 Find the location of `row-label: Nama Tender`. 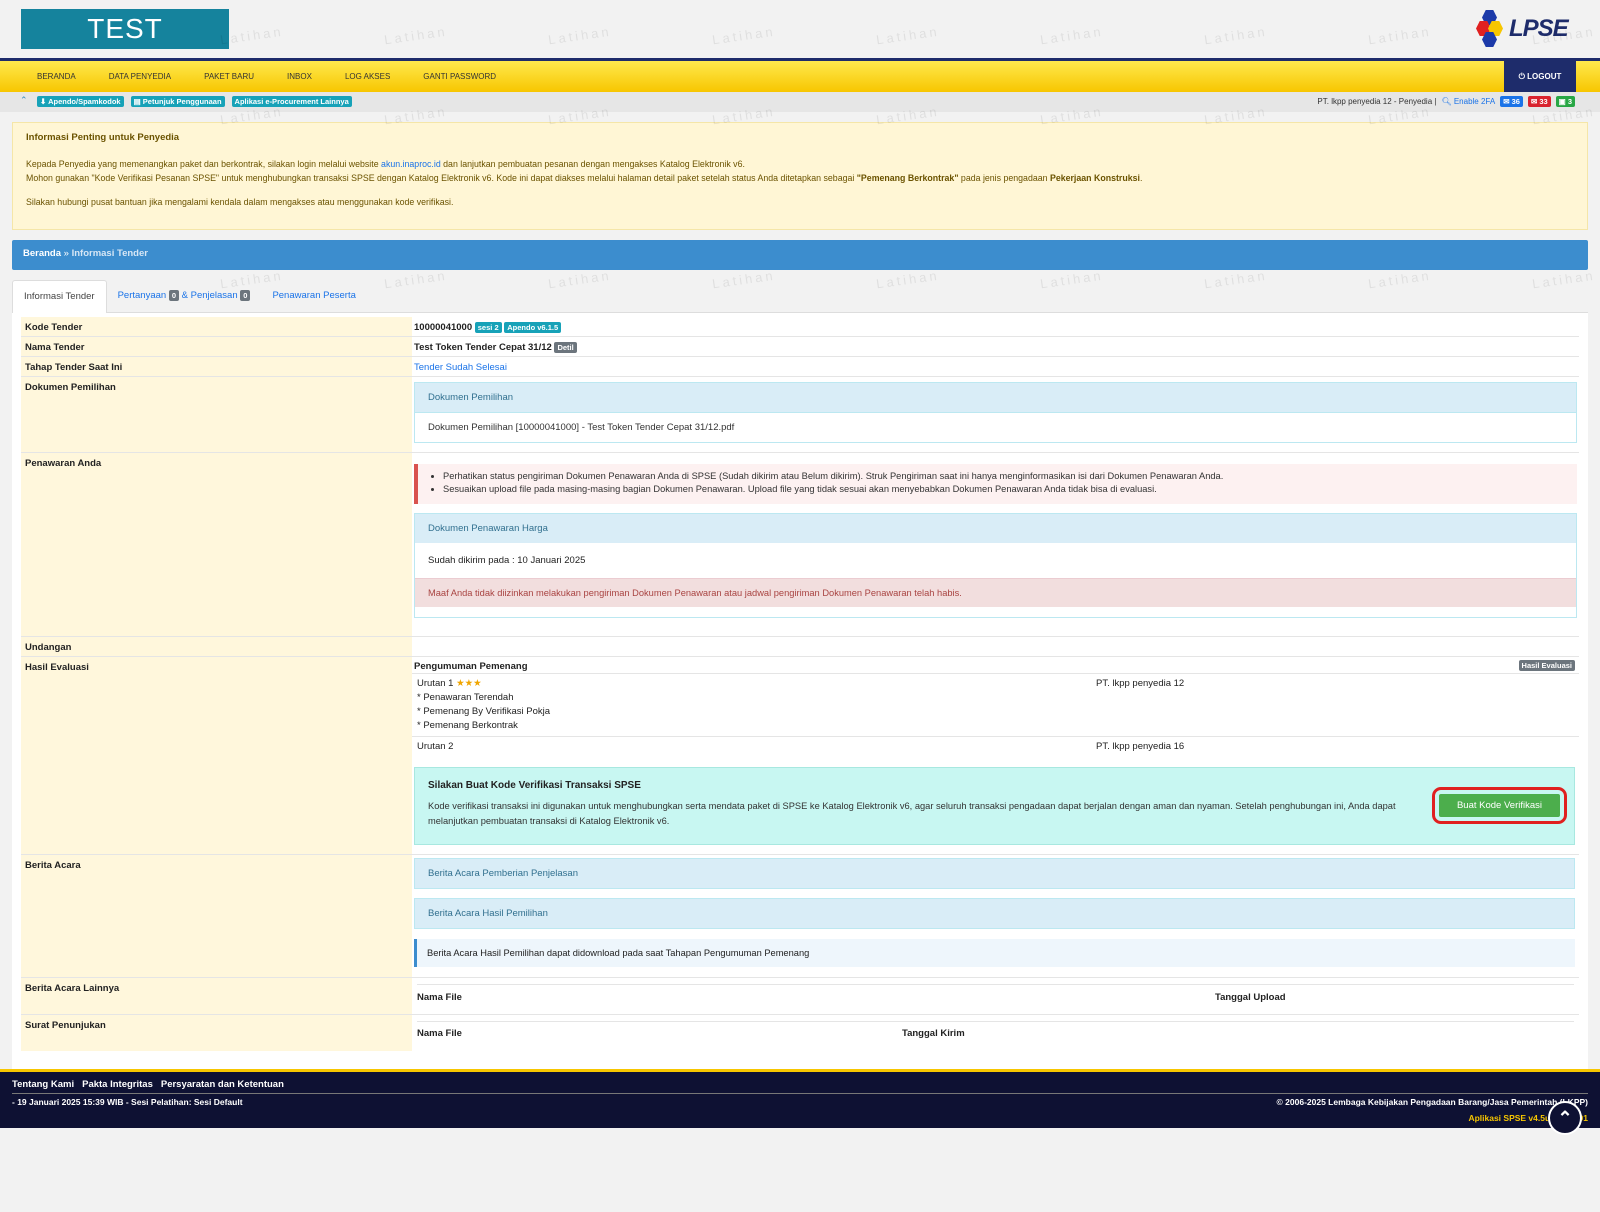

row-label: Nama Tender is located at coordinates (216, 346).